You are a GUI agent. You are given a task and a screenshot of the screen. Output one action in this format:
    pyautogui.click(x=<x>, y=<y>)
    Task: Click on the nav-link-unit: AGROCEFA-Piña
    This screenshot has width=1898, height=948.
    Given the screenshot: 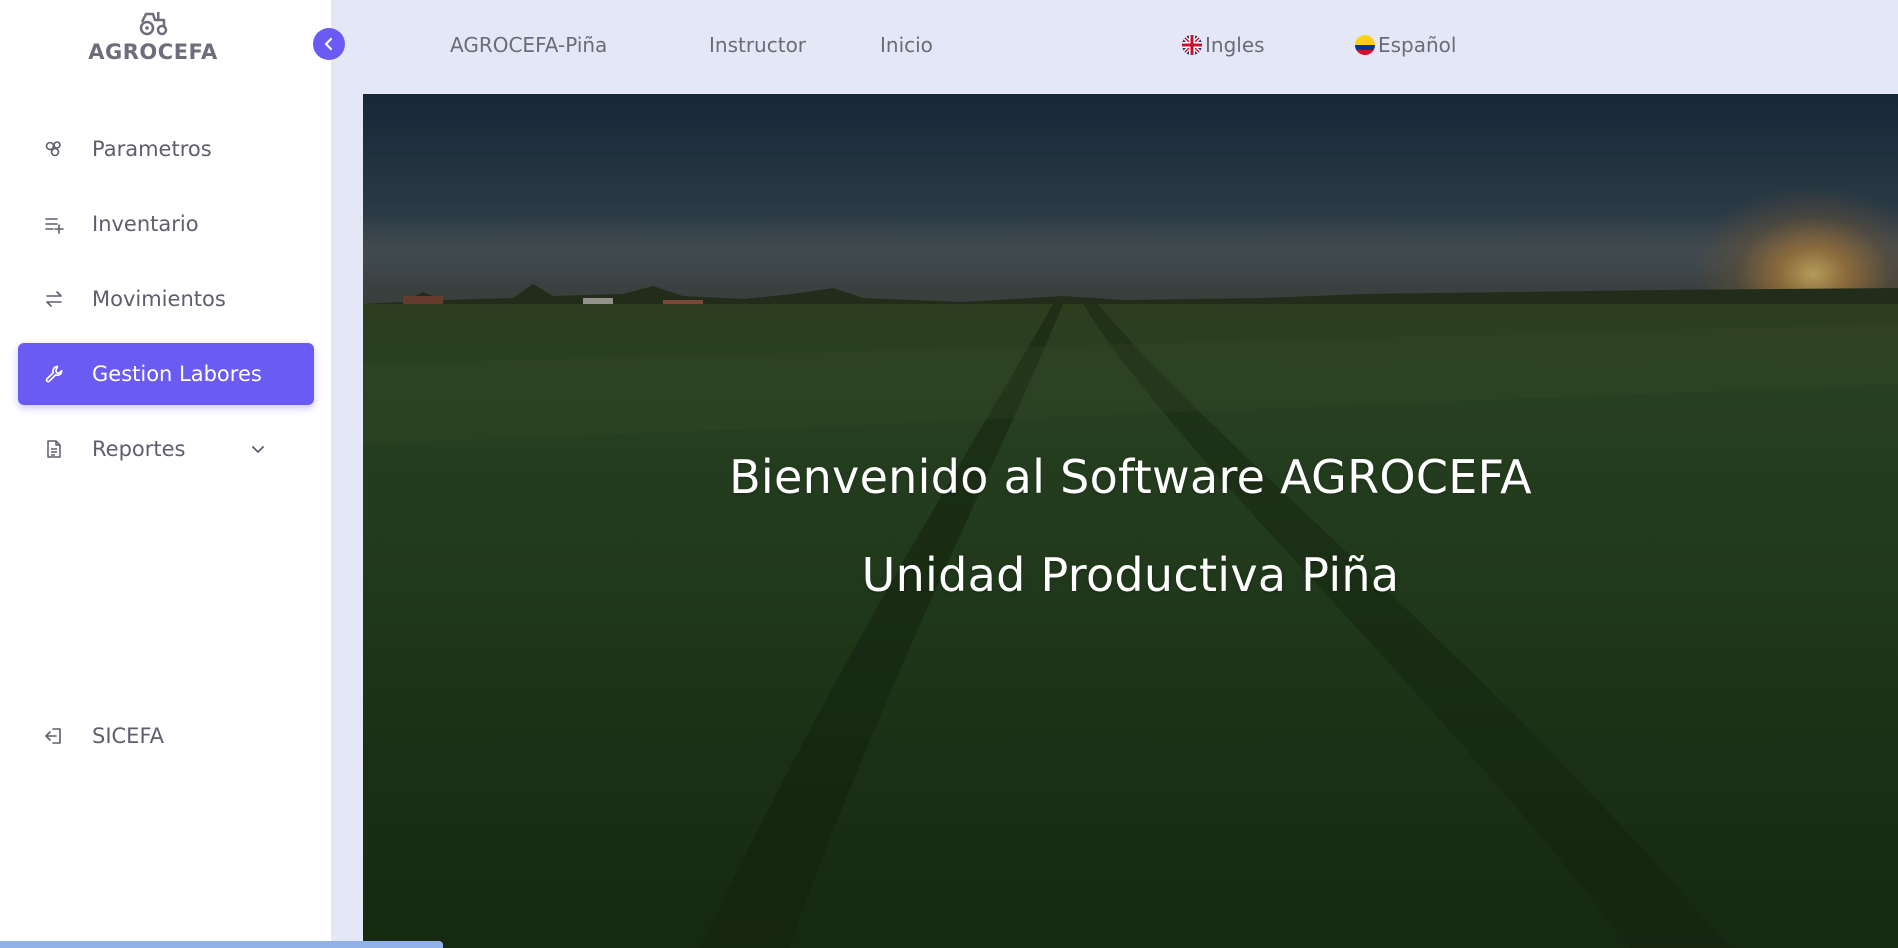 What is the action you would take?
    pyautogui.click(x=528, y=45)
    